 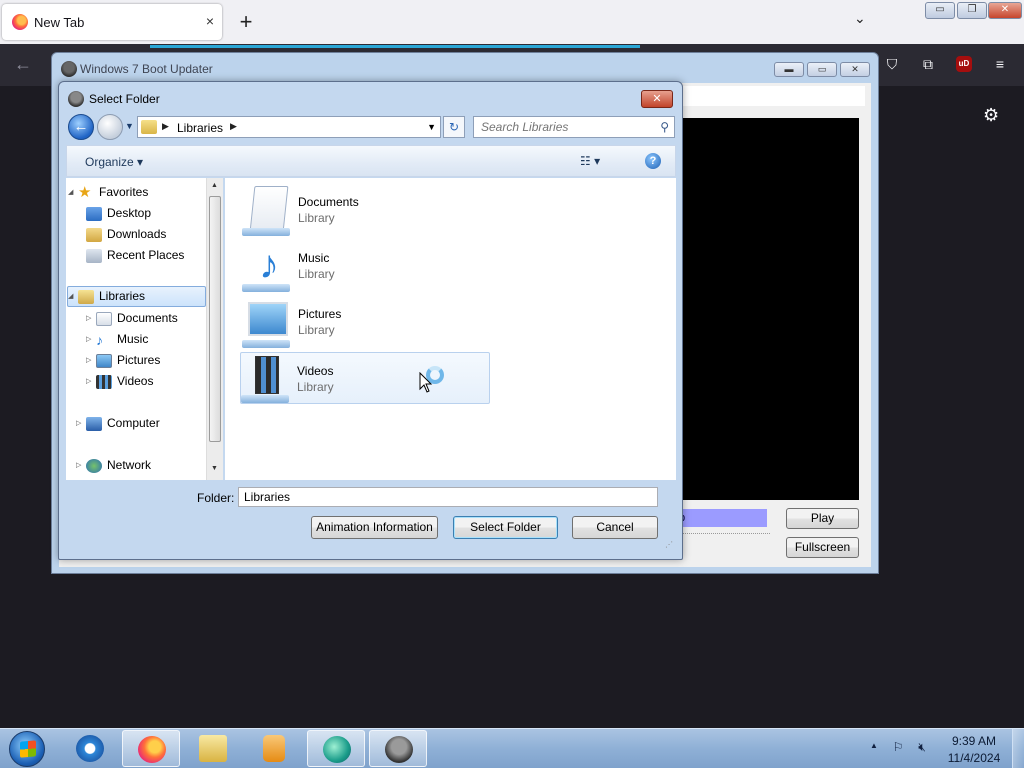 I want to click on organize-button: Organize ▾, so click(x=114, y=162).